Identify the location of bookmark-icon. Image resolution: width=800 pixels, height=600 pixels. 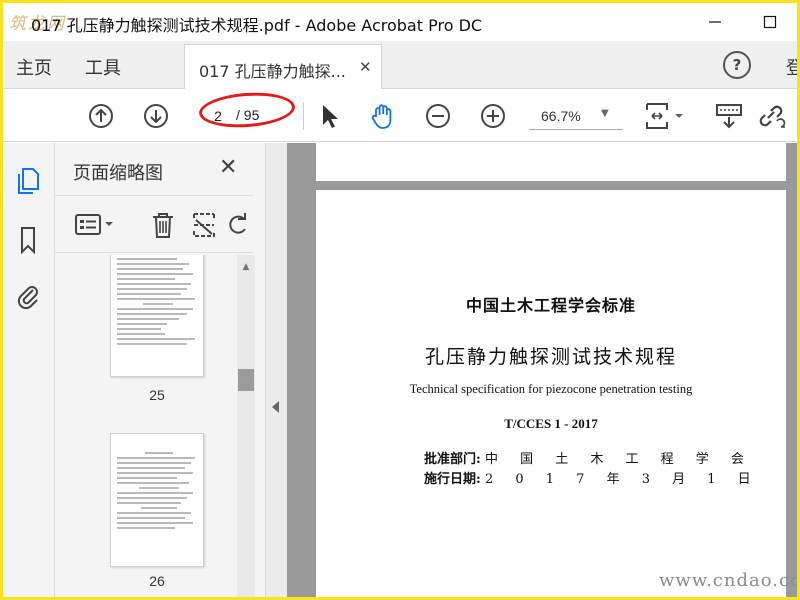
(28, 241).